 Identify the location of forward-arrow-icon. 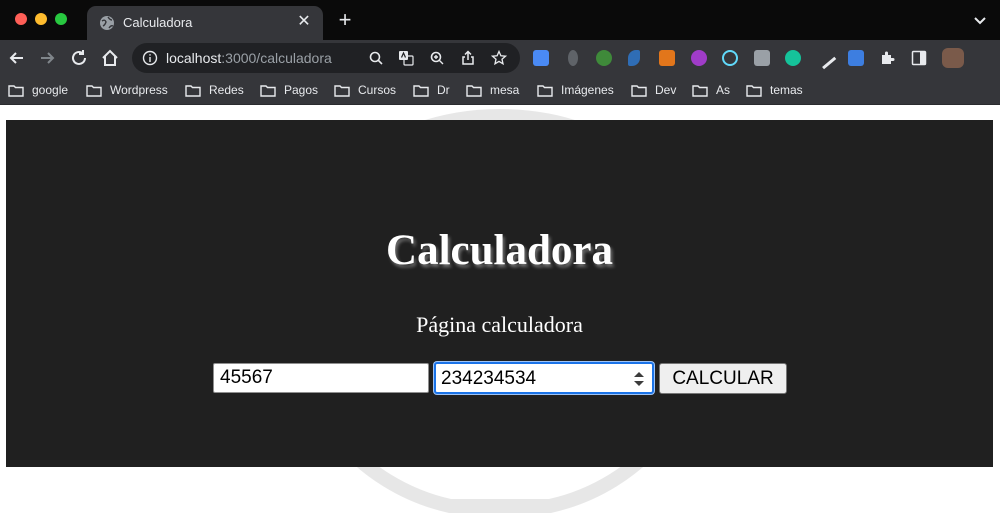
(47, 58).